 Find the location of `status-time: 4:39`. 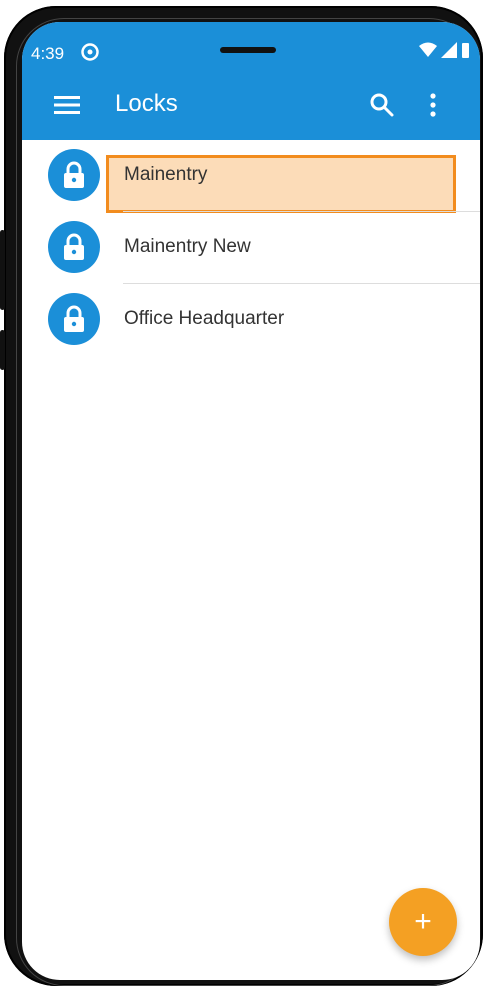

status-time: 4:39 is located at coordinates (48, 53).